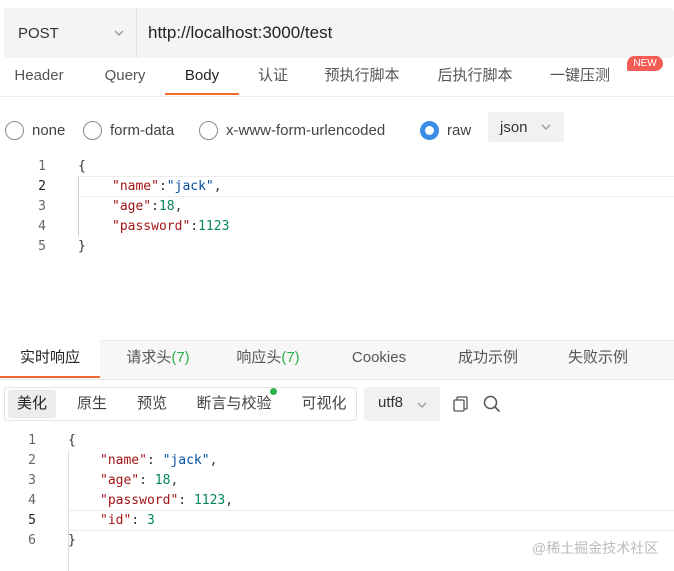  Describe the element at coordinates (368, 461) in the screenshot. I see `code-line: "name": "jack",` at that location.